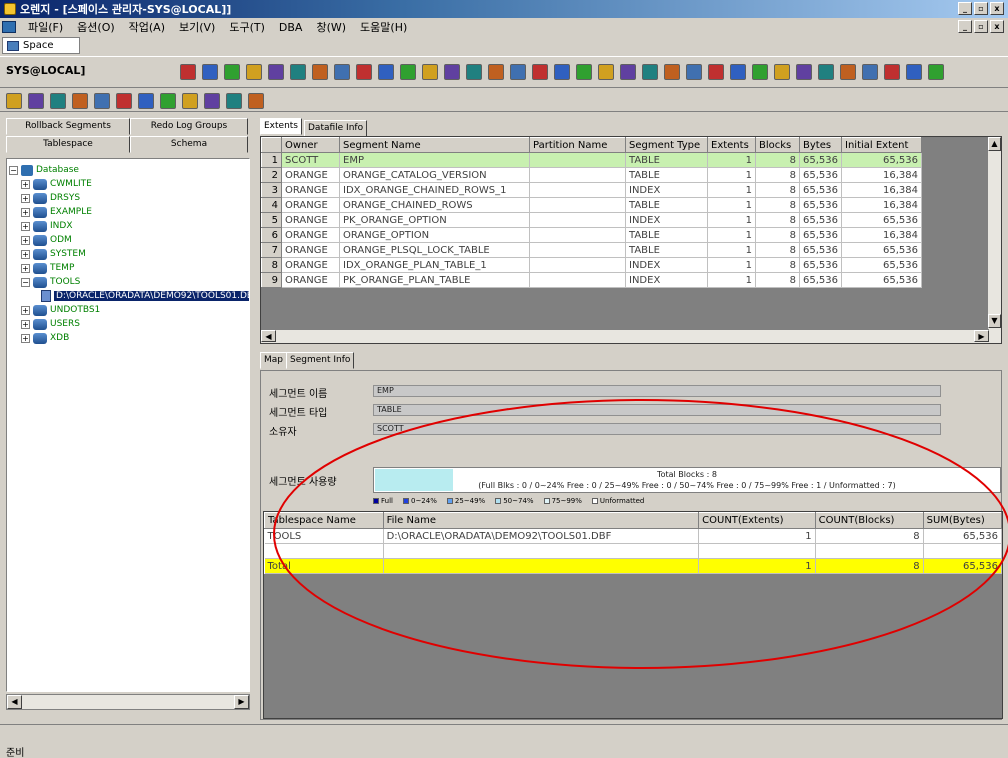 This screenshot has height=758, width=1008. Describe the element at coordinates (189, 126) in the screenshot. I see `tab-redo-log-groups: Redo Log Groups` at that location.